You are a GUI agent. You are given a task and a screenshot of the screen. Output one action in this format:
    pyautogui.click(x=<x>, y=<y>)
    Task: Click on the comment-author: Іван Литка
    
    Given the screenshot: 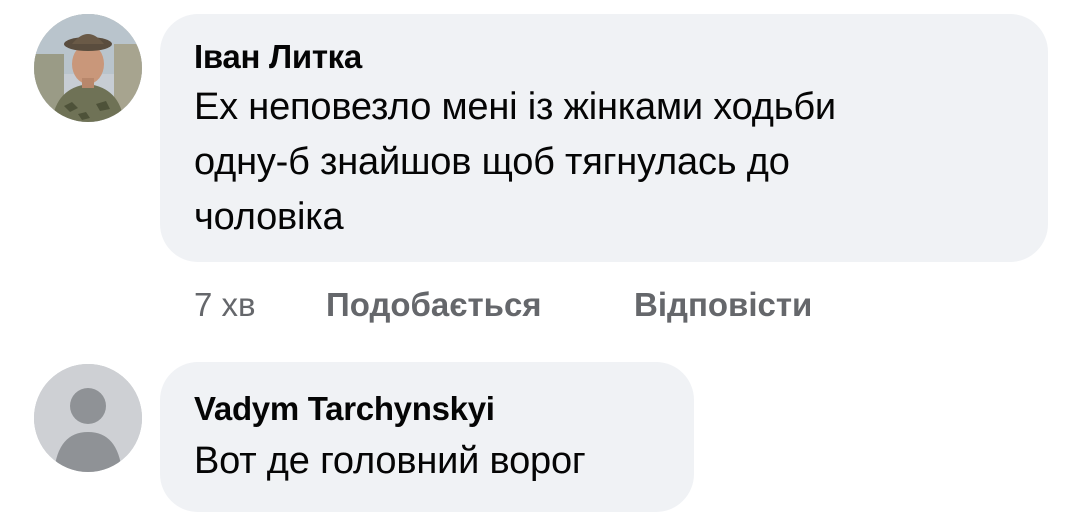 What is the action you would take?
    pyautogui.click(x=621, y=57)
    